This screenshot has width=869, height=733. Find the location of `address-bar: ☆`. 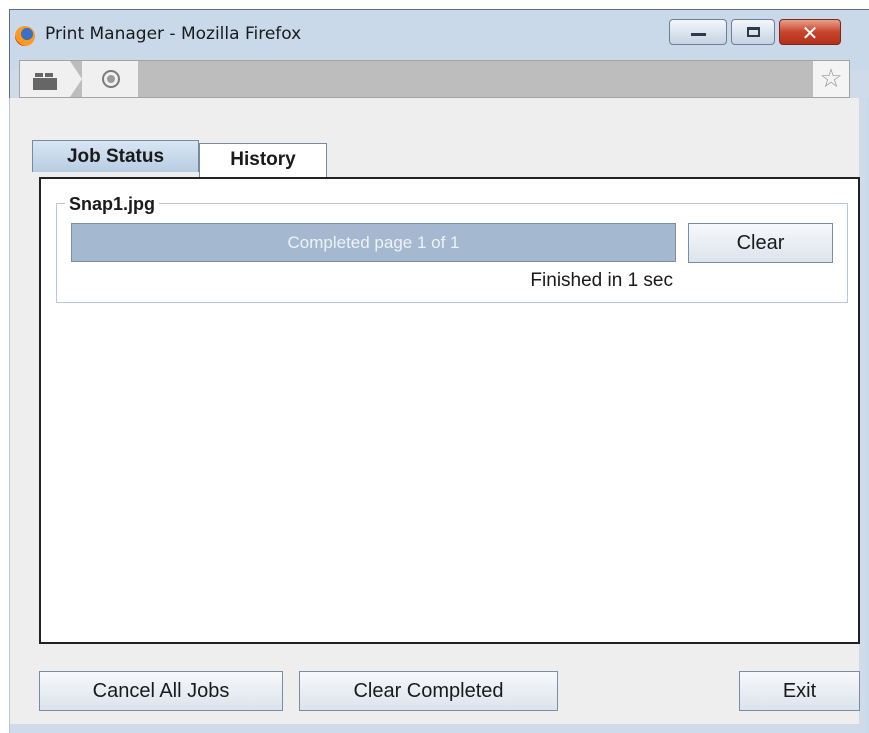

address-bar: ☆ is located at coordinates (434, 79).